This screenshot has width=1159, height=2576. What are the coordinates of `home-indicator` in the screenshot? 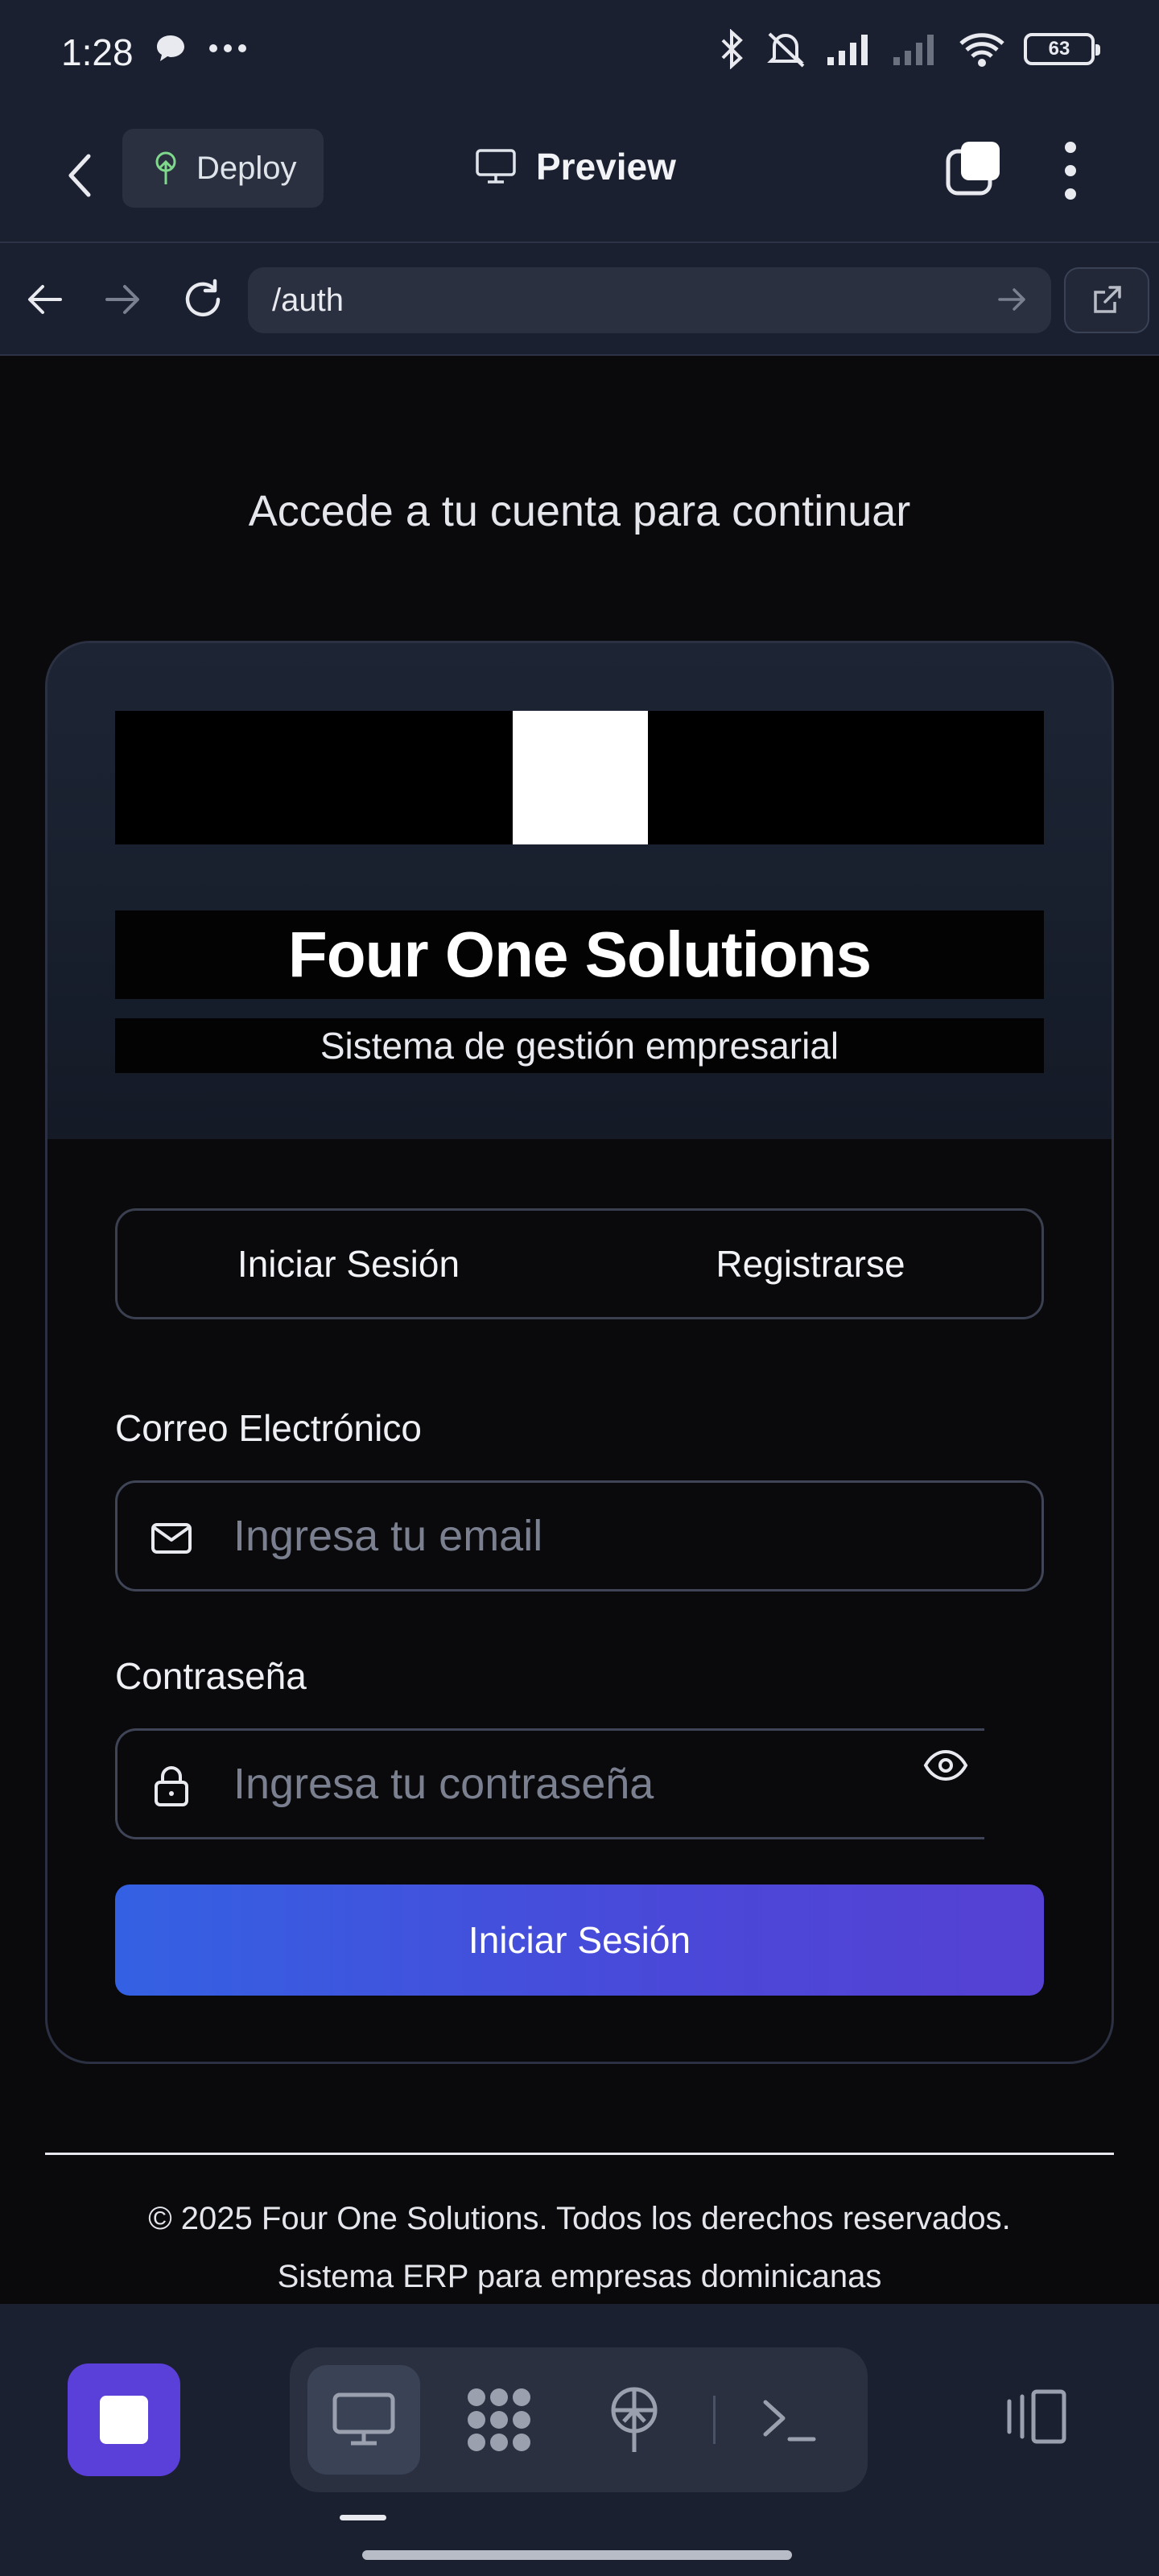 It's located at (577, 2555).